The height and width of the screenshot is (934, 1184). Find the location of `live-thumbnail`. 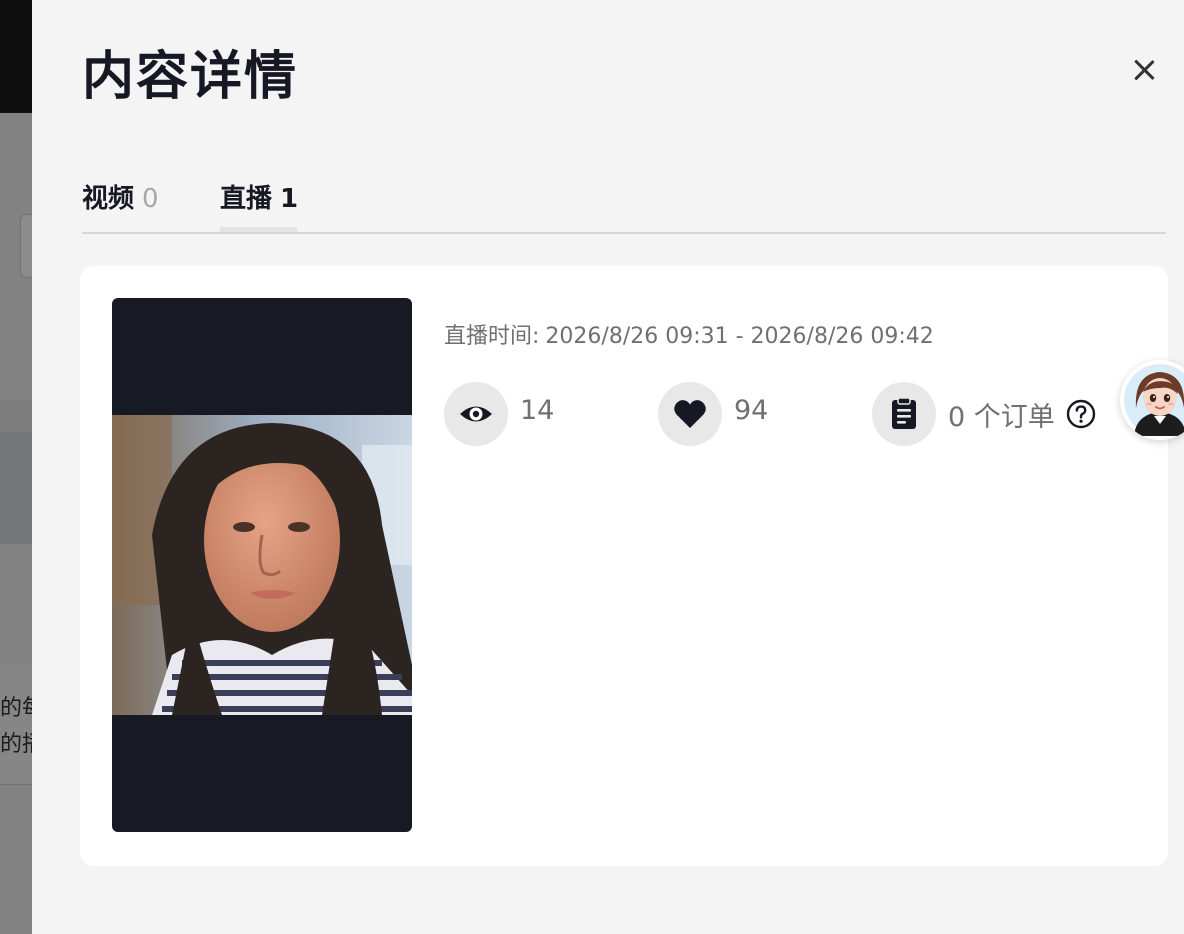

live-thumbnail is located at coordinates (262, 565).